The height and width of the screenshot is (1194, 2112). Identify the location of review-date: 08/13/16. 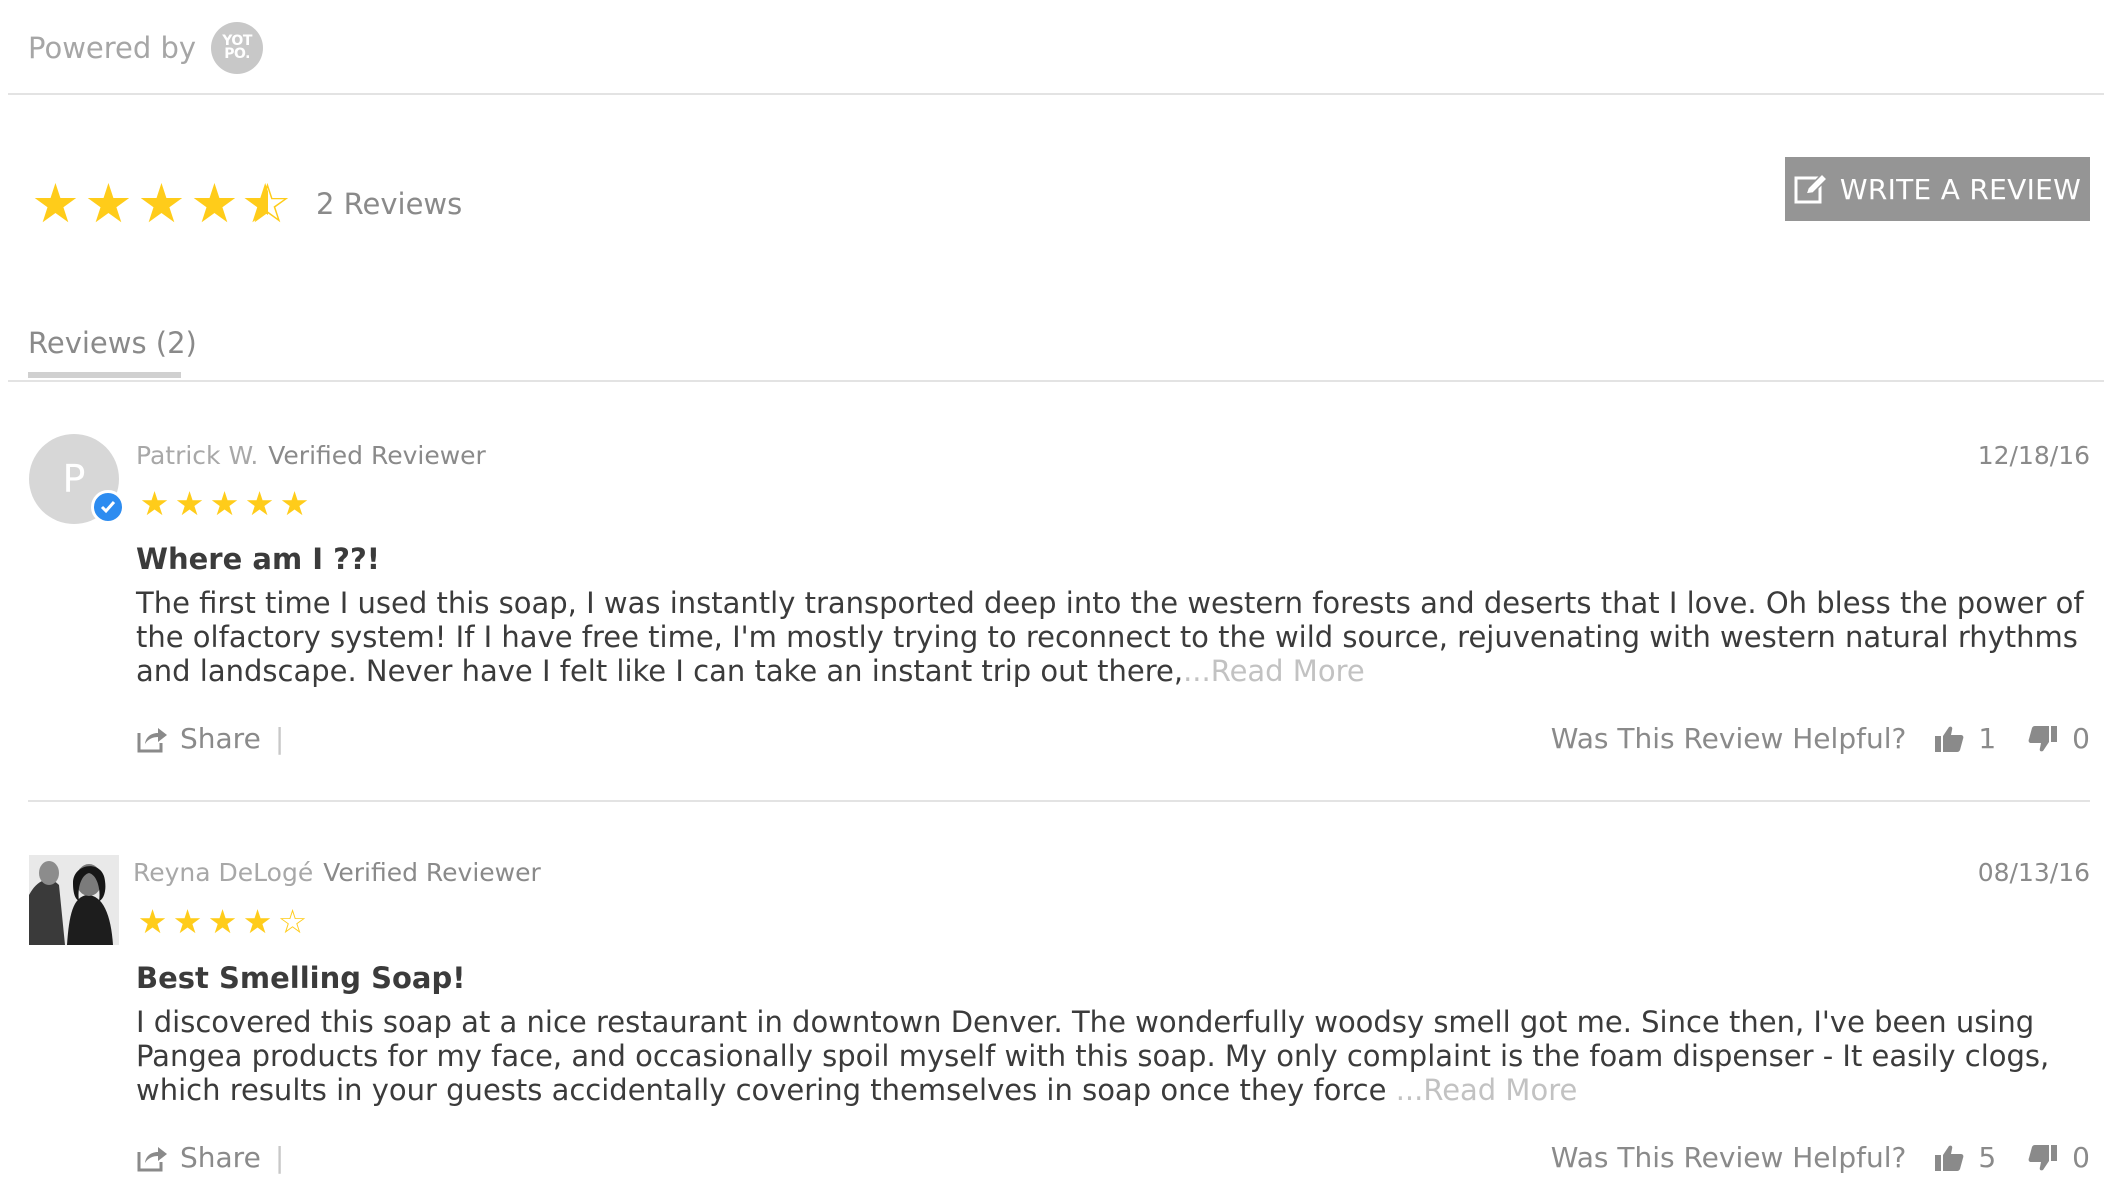
(2033, 872).